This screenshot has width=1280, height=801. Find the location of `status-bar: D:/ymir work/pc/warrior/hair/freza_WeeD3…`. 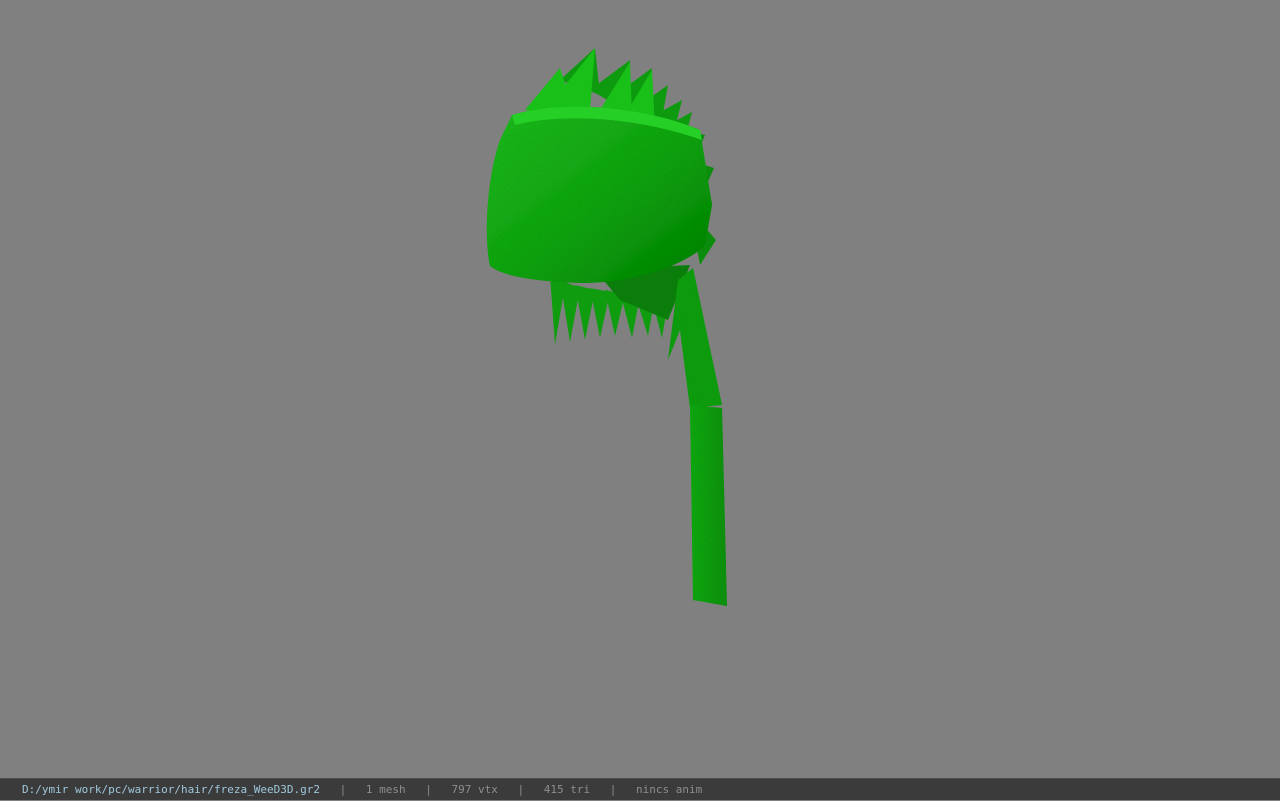

status-bar: D:/ymir work/pc/warrior/hair/freza_WeeD3… is located at coordinates (640, 789).